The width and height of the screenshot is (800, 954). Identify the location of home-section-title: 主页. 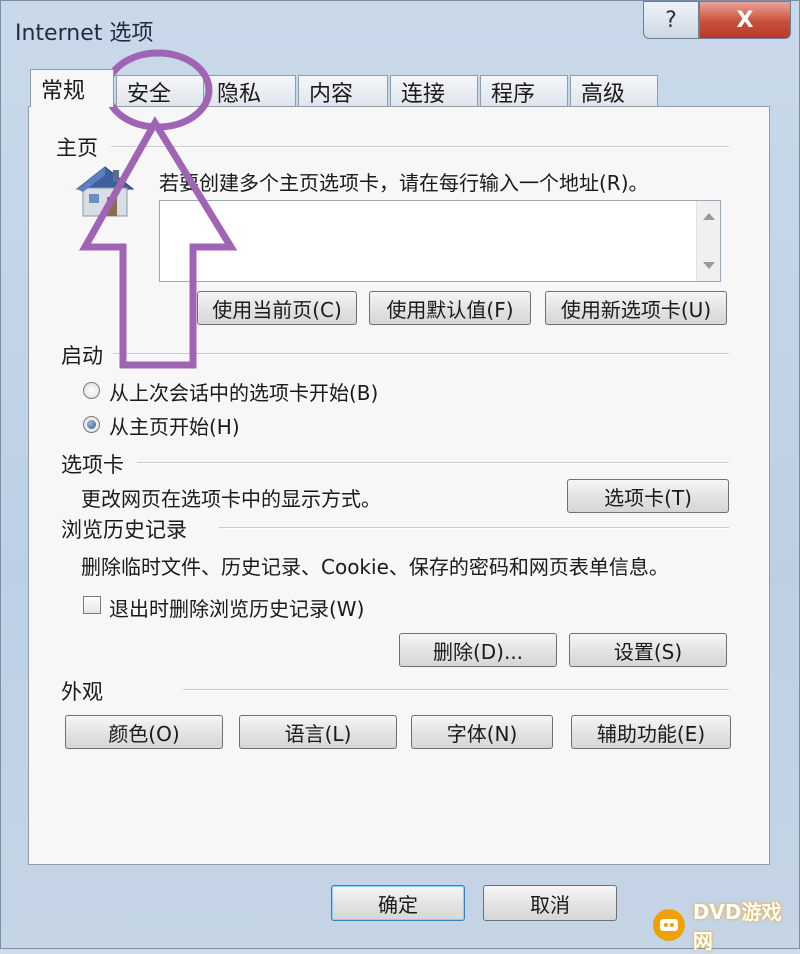
(77, 148).